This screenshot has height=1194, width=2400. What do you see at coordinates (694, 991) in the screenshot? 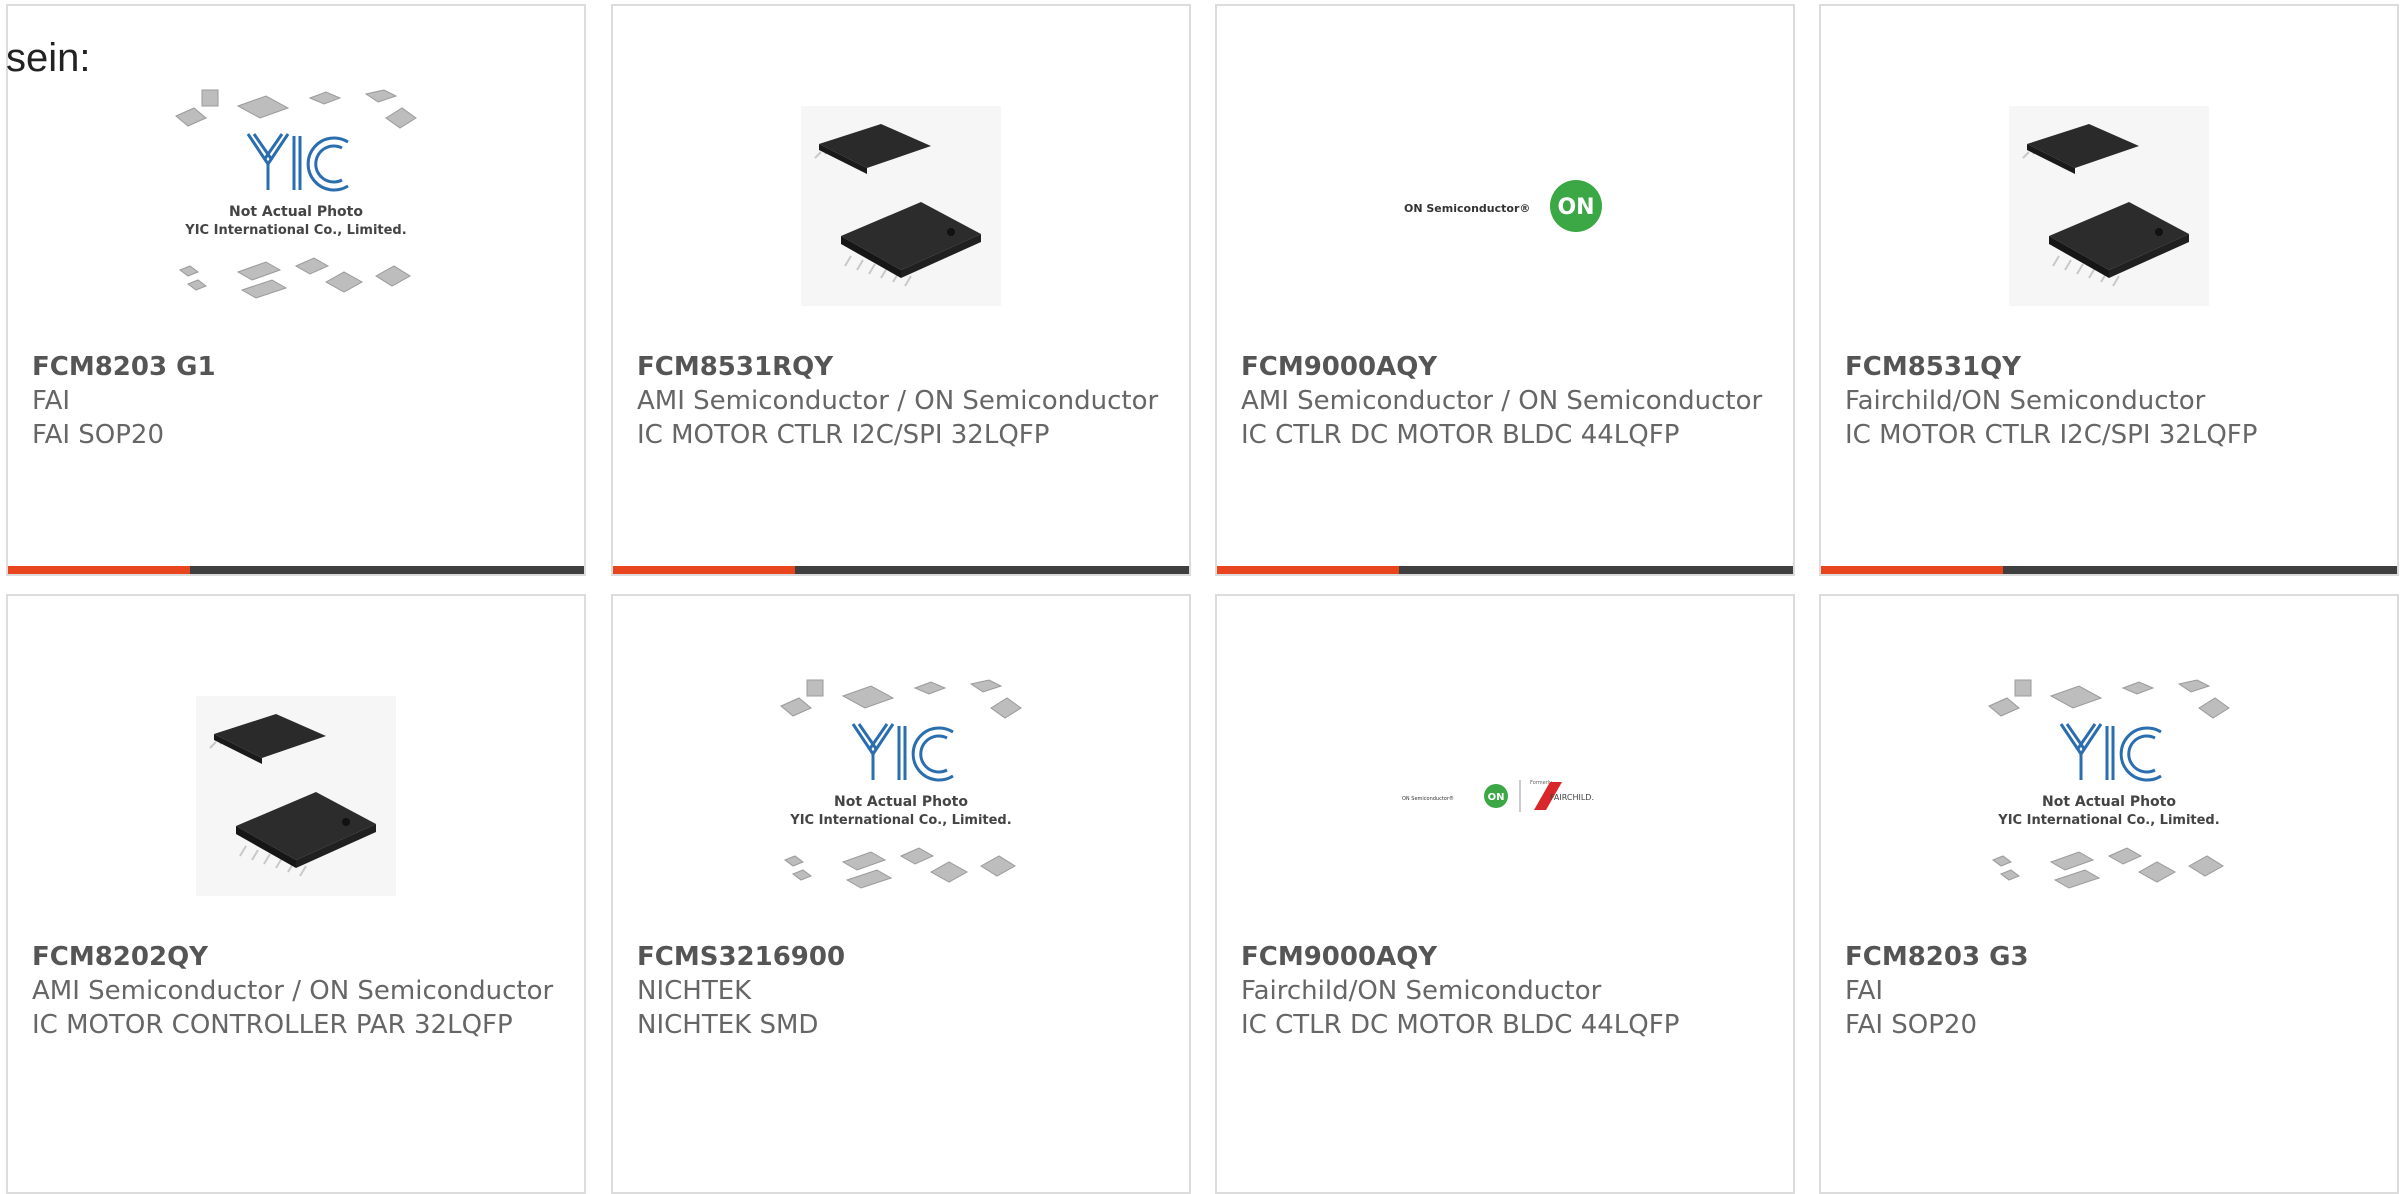
I see `manufacturer: NICHTEK` at bounding box center [694, 991].